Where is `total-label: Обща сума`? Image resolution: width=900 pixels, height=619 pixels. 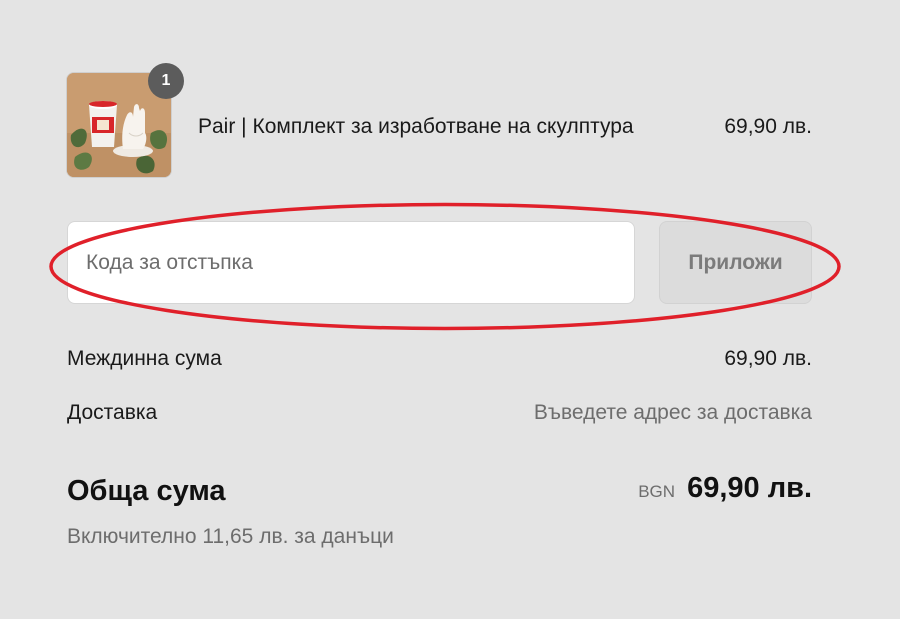
total-label: Обща сума is located at coordinates (146, 491).